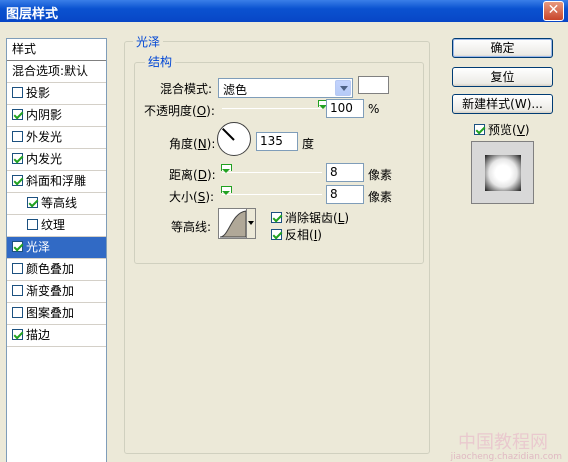 This screenshot has width=568, height=462. I want to click on angle-label: 角度(N):, so click(192, 143).